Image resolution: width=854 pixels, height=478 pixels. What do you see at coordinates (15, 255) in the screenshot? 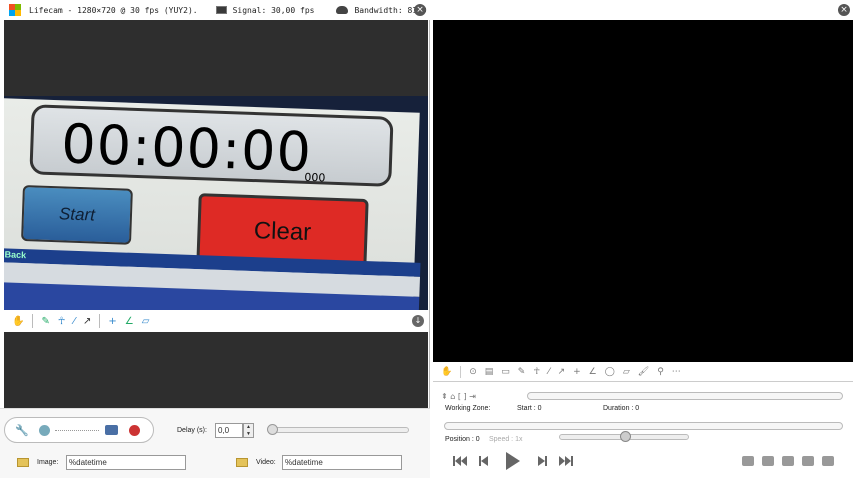
I see `captured-back-label: Back` at bounding box center [15, 255].